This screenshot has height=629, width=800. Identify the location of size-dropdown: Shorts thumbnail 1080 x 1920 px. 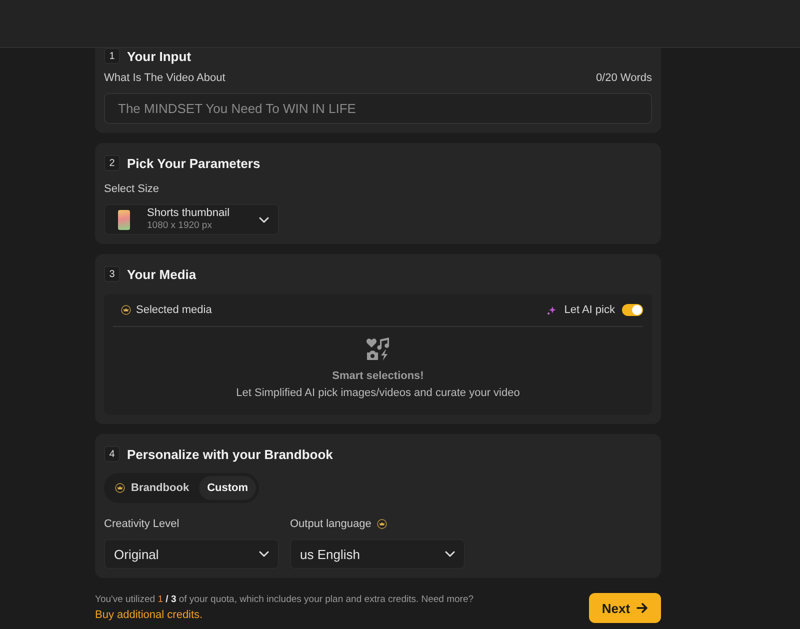
(191, 219).